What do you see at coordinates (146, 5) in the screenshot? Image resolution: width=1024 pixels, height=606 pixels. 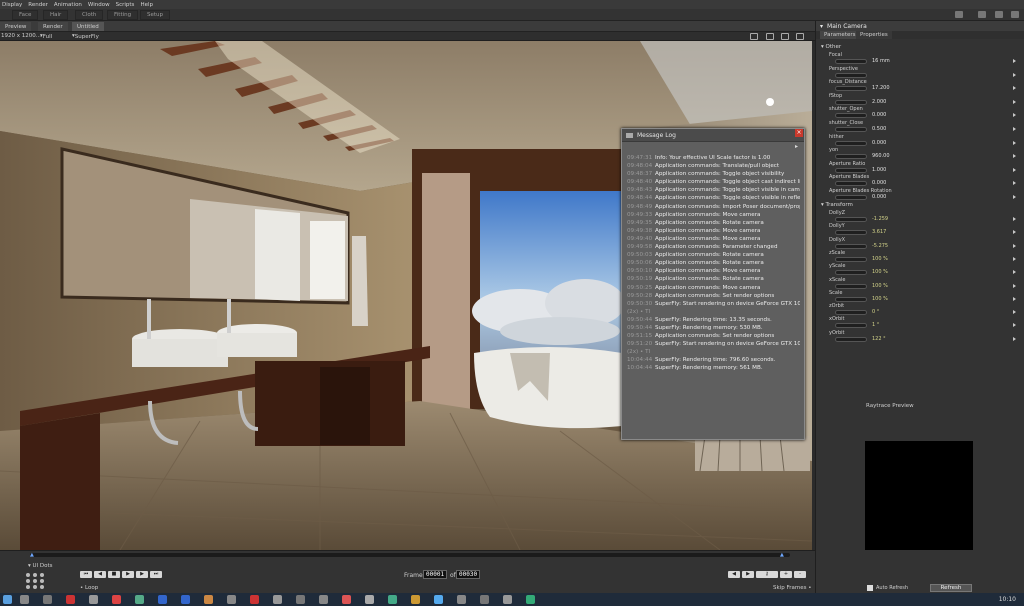 I see `menu-help: Help` at bounding box center [146, 5].